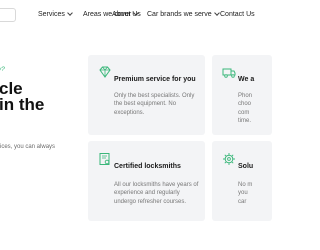 The width and height of the screenshot is (320, 250). What do you see at coordinates (179, 14) in the screenshot?
I see `nav-item-label: Car brands we serve` at bounding box center [179, 14].